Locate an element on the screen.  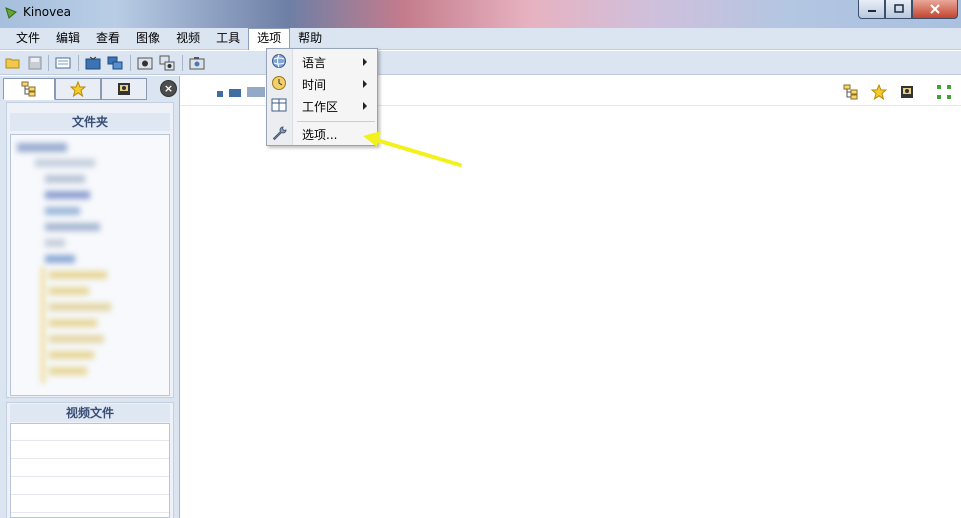
menu-tools: 工具 is located at coordinates (228, 39).